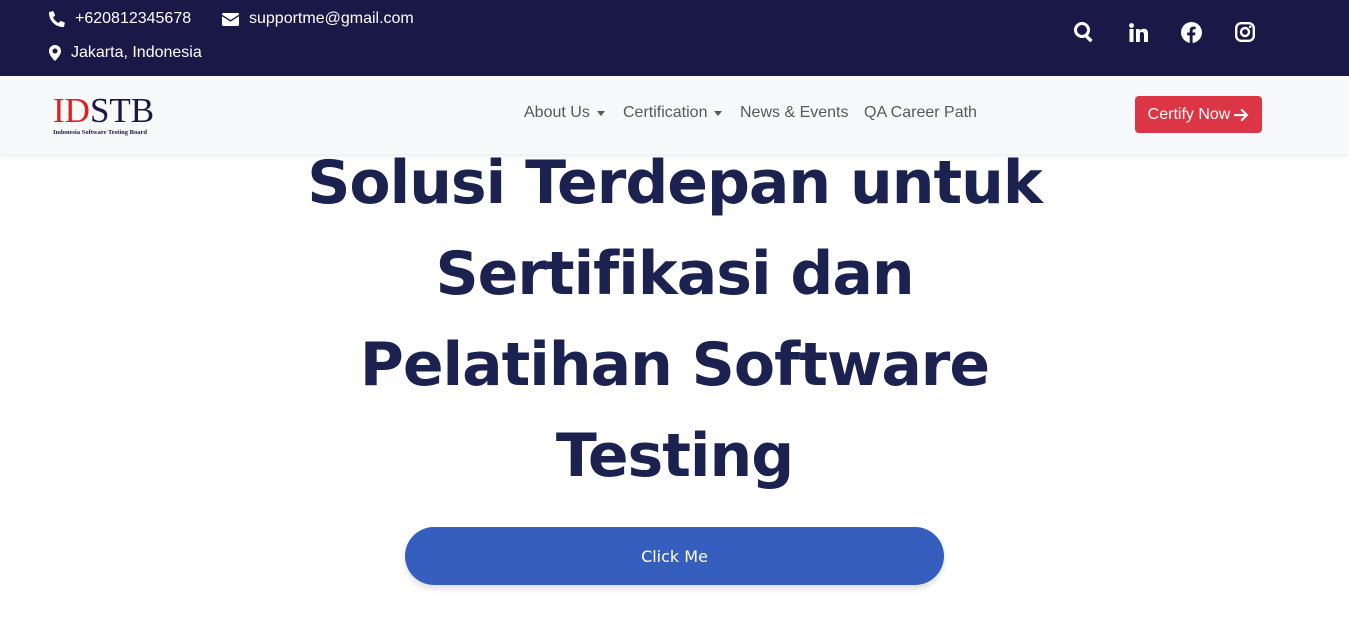  I want to click on phone-number: +620812345678, so click(133, 18).